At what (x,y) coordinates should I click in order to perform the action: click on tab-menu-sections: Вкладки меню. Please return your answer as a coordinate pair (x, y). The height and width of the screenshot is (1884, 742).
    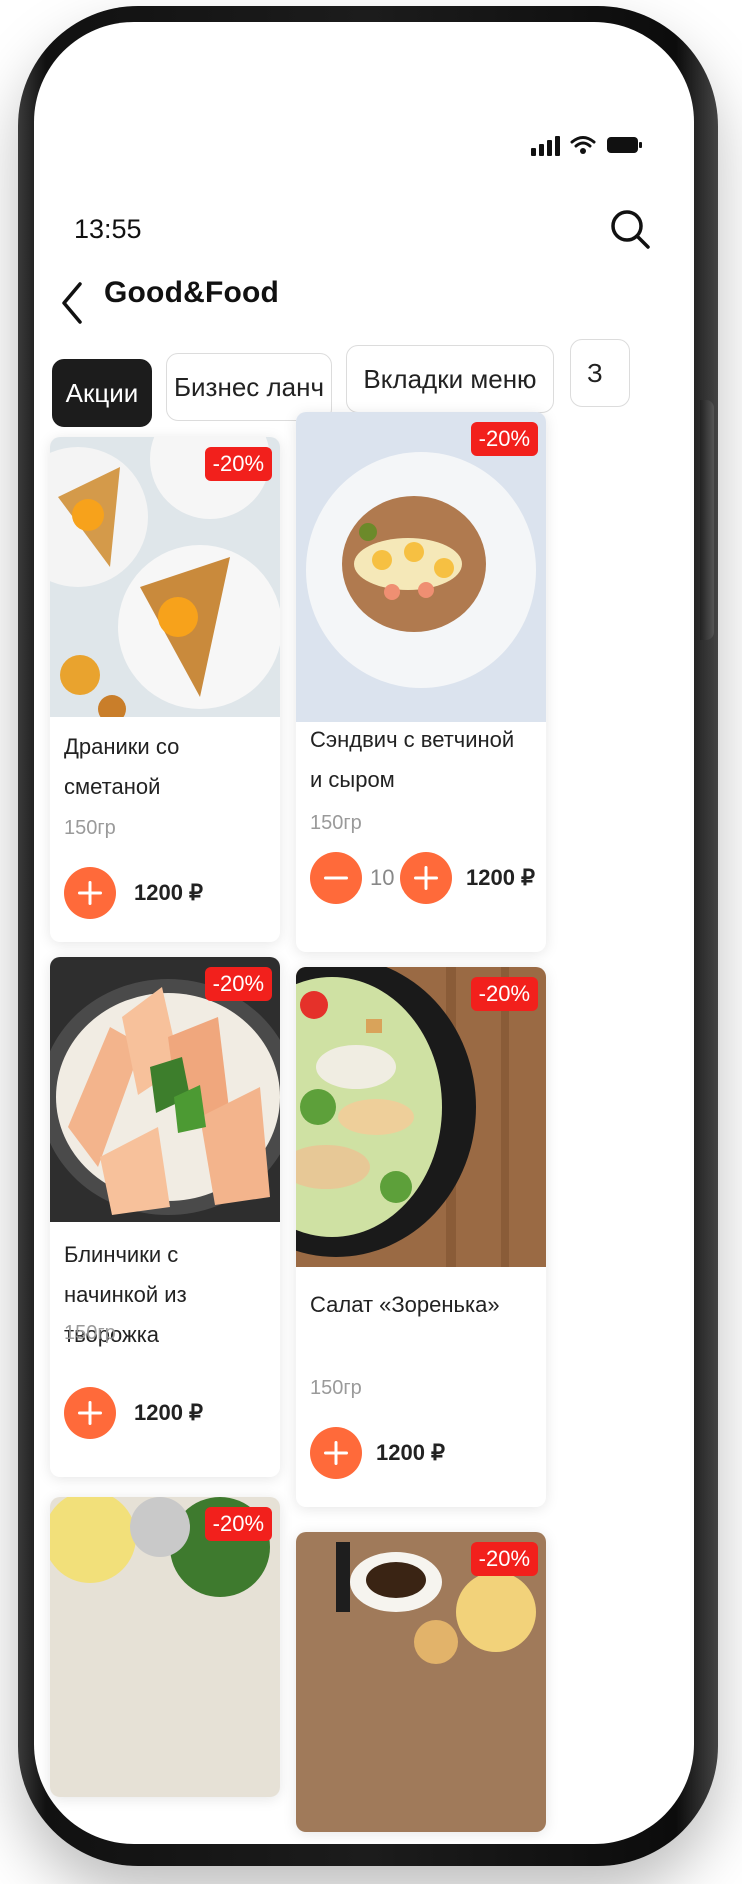
    Looking at the image, I should click on (450, 379).